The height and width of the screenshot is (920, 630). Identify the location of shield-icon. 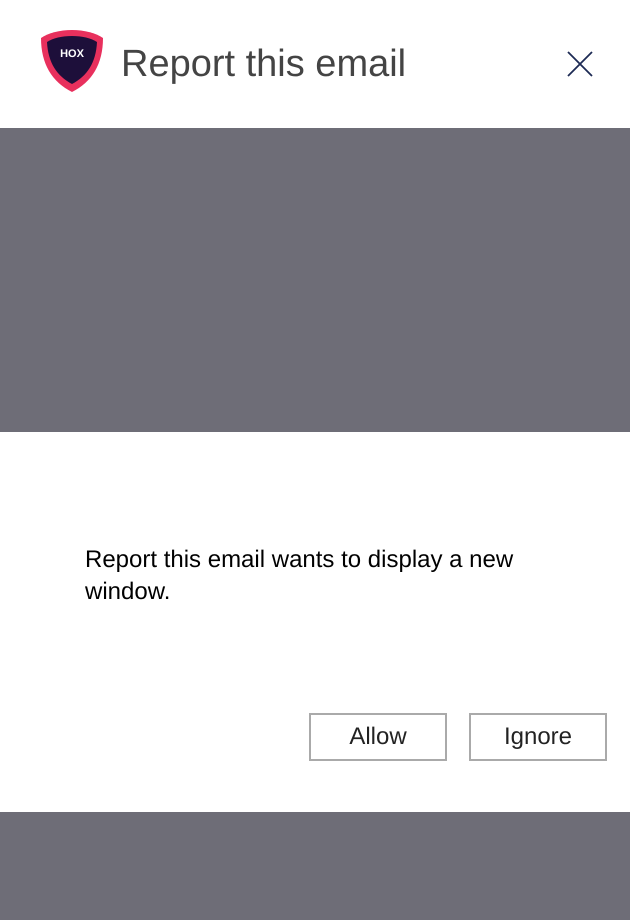
(72, 61).